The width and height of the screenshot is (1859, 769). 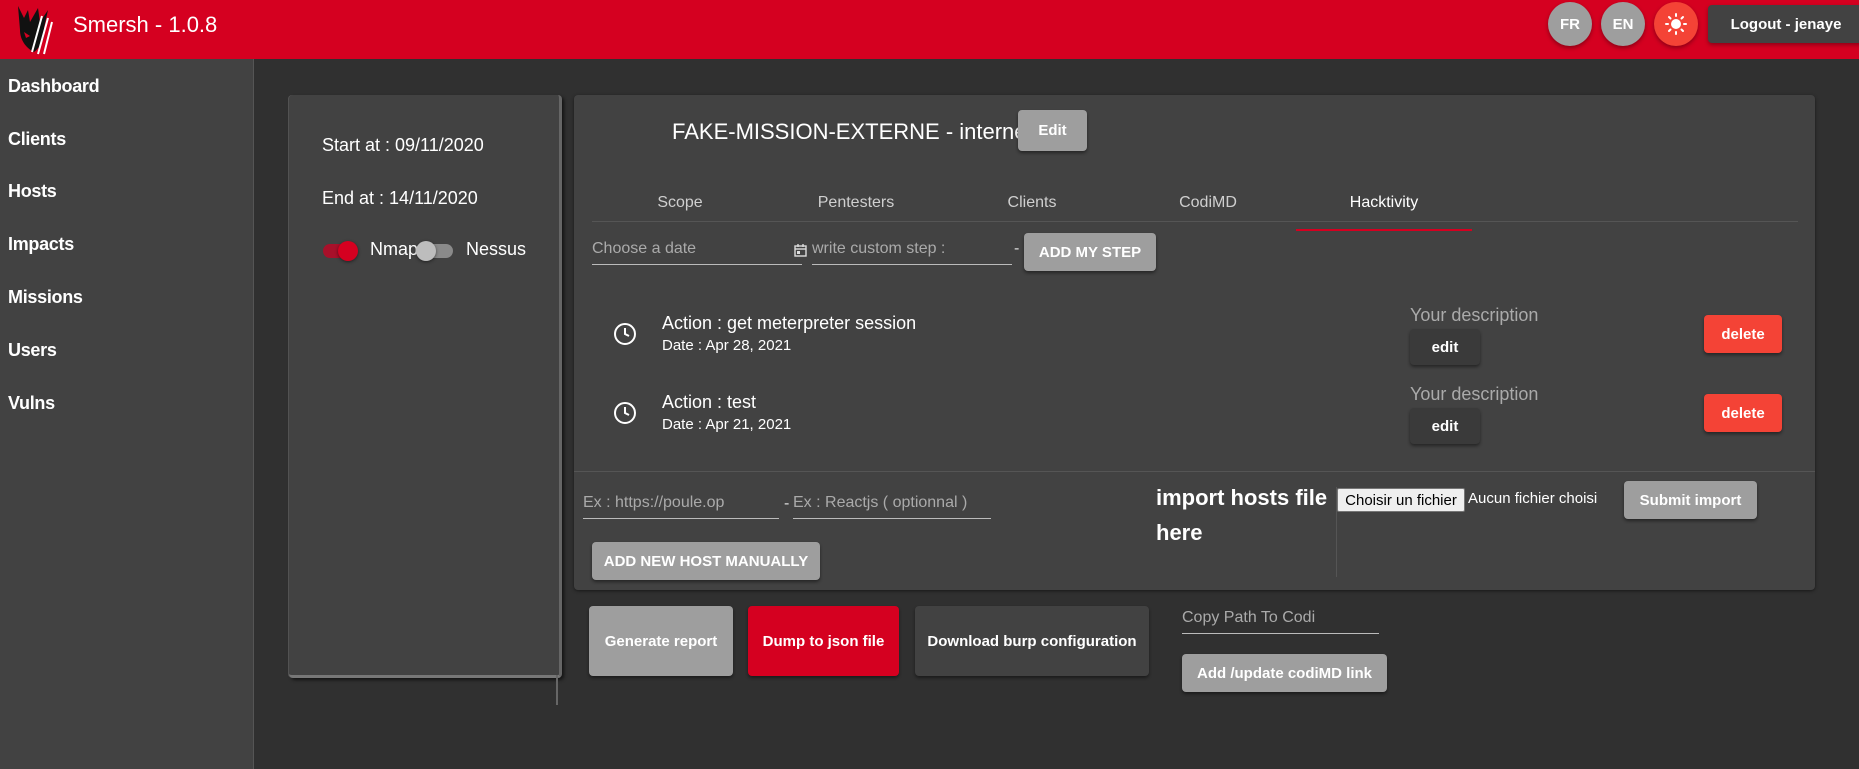 What do you see at coordinates (37, 139) in the screenshot?
I see `sidebar-item-clients: Clients` at bounding box center [37, 139].